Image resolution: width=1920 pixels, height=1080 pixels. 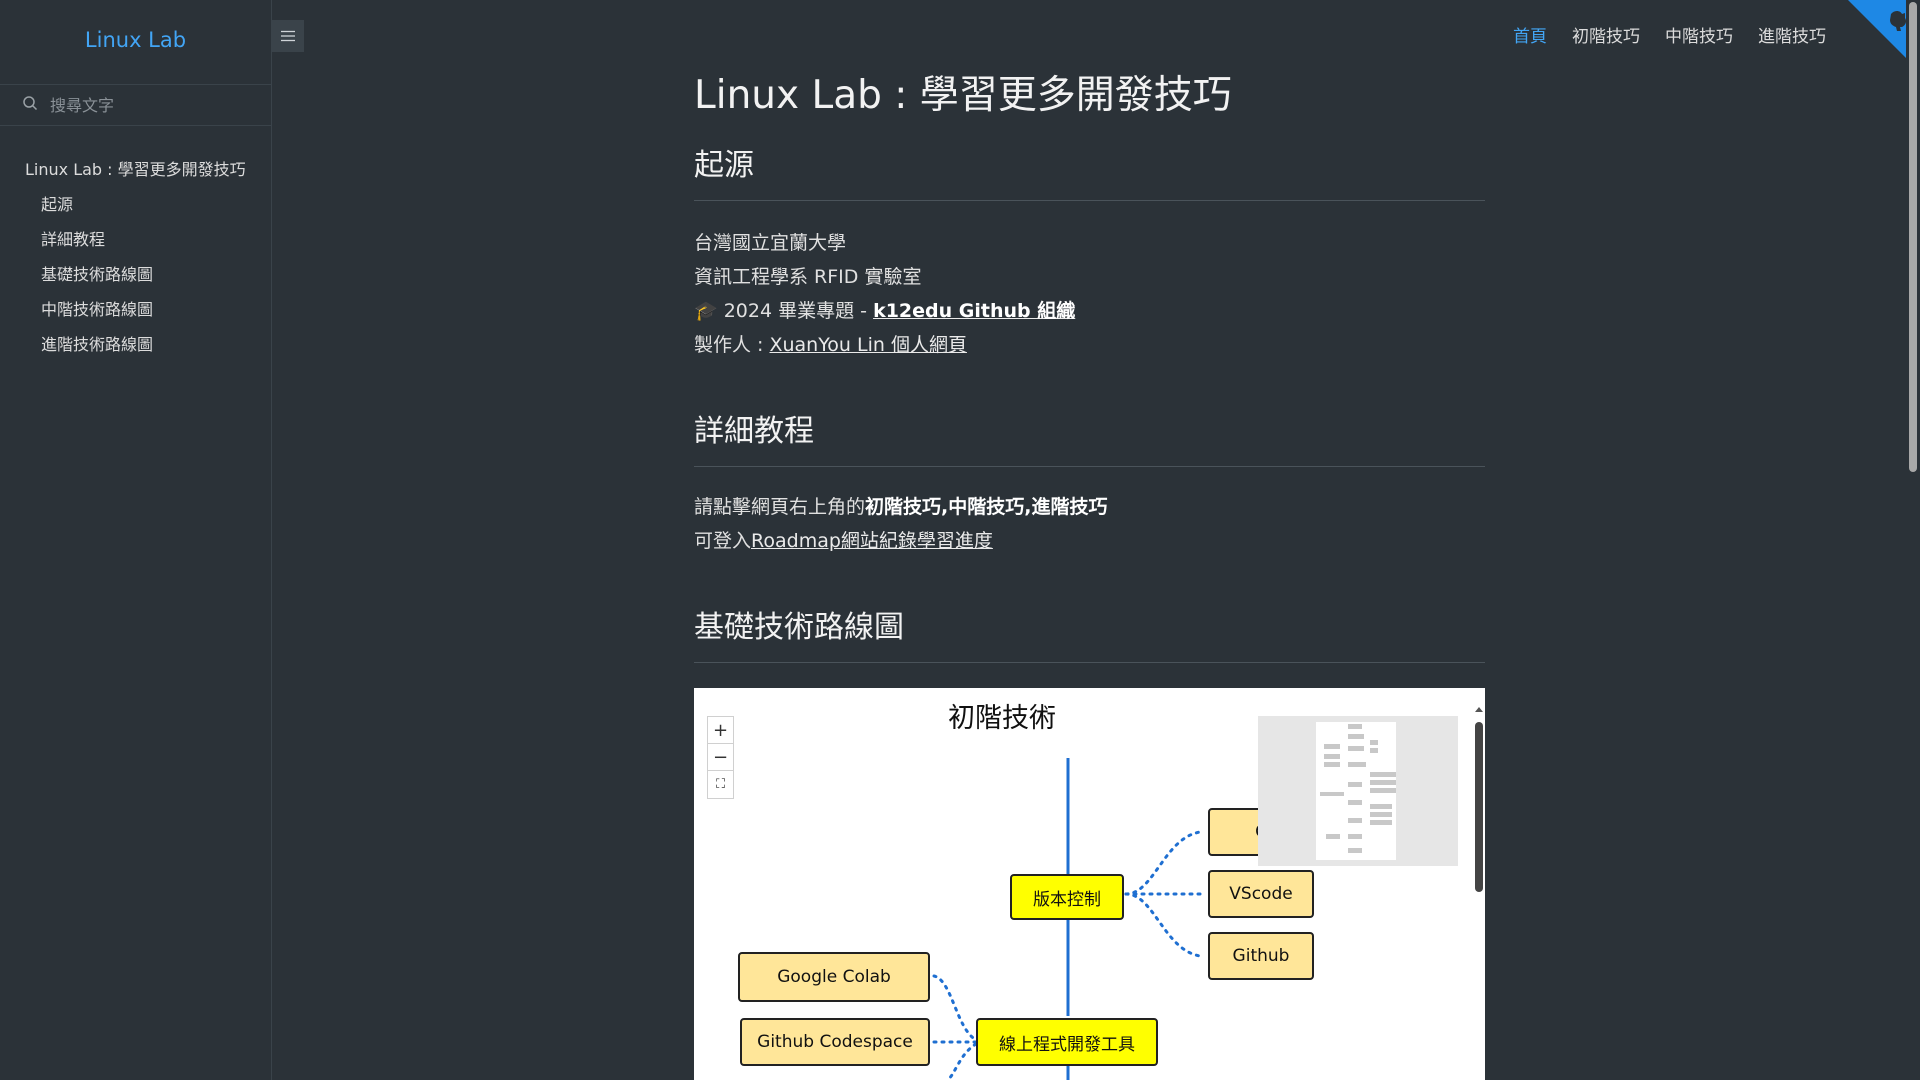 I want to click on k12edu-github-link-text: k12edu Github 組織, so click(x=974, y=311).